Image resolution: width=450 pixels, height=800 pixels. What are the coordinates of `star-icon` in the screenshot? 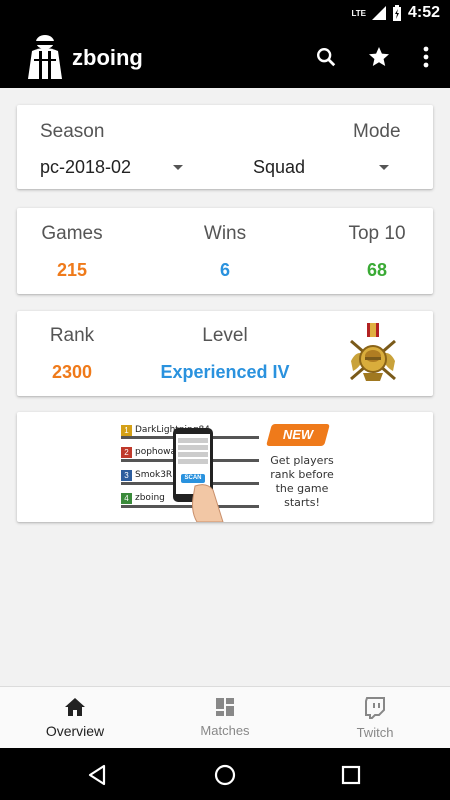 It's located at (379, 56).